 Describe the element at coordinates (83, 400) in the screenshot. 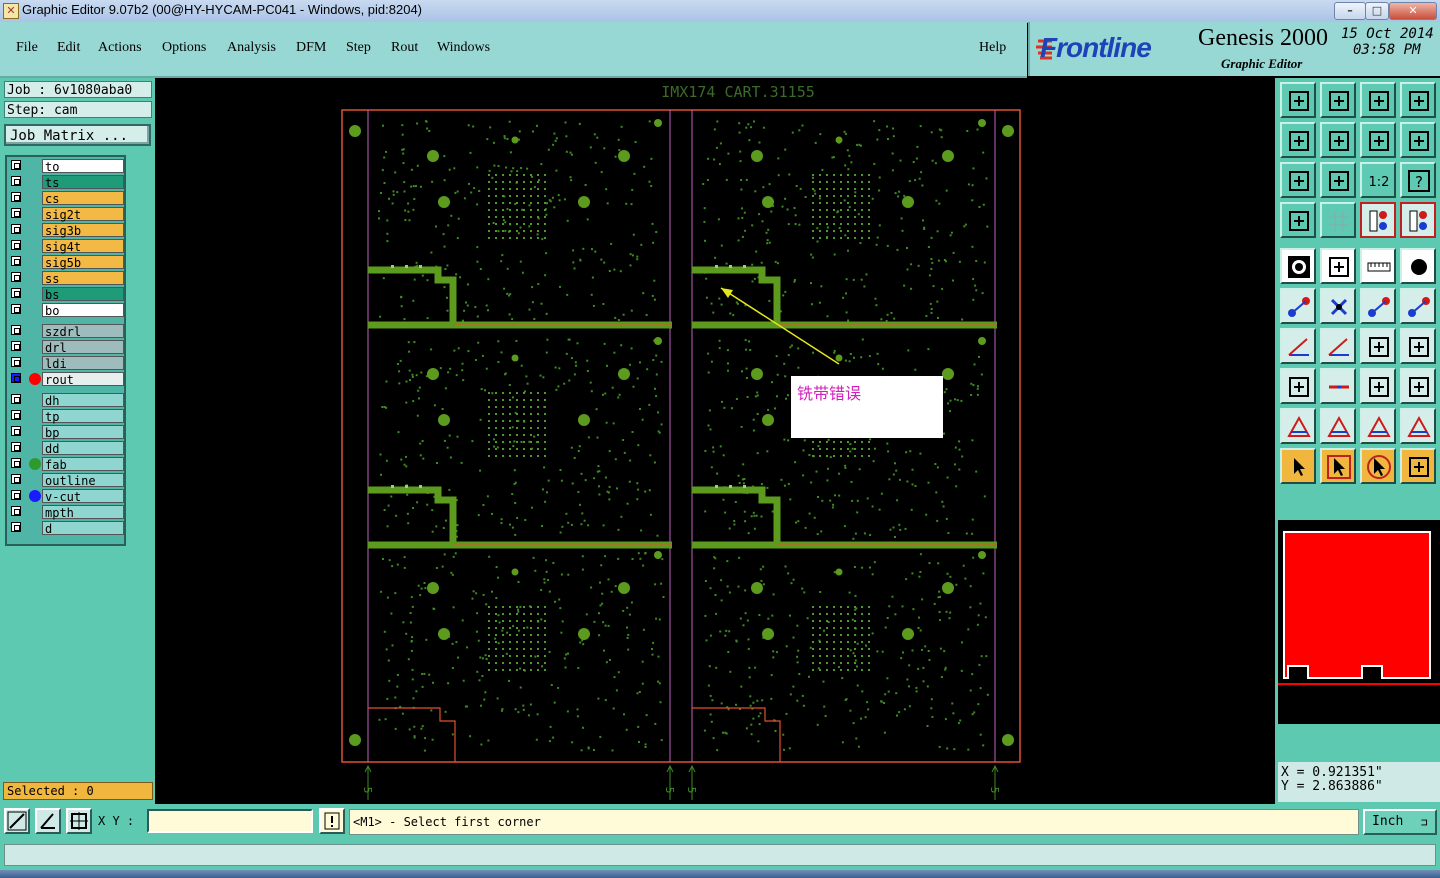

I see `layer-name: dh` at that location.